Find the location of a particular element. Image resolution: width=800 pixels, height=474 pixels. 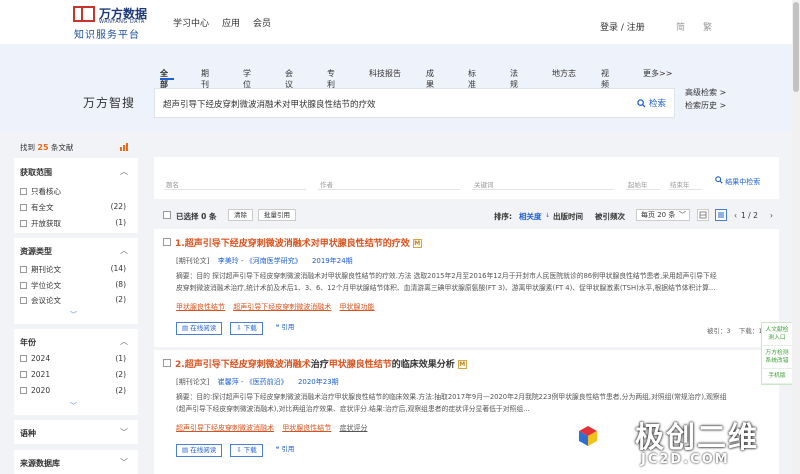

result-journal: 《河南医学研究》 is located at coordinates (274, 261).